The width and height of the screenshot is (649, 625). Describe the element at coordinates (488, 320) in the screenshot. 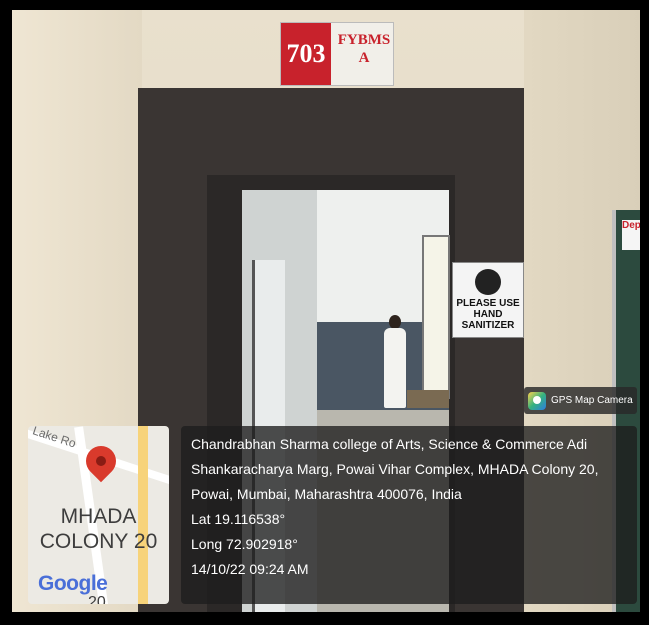

I see `sanitizer-notice-line2: HAND SANITIZER` at that location.